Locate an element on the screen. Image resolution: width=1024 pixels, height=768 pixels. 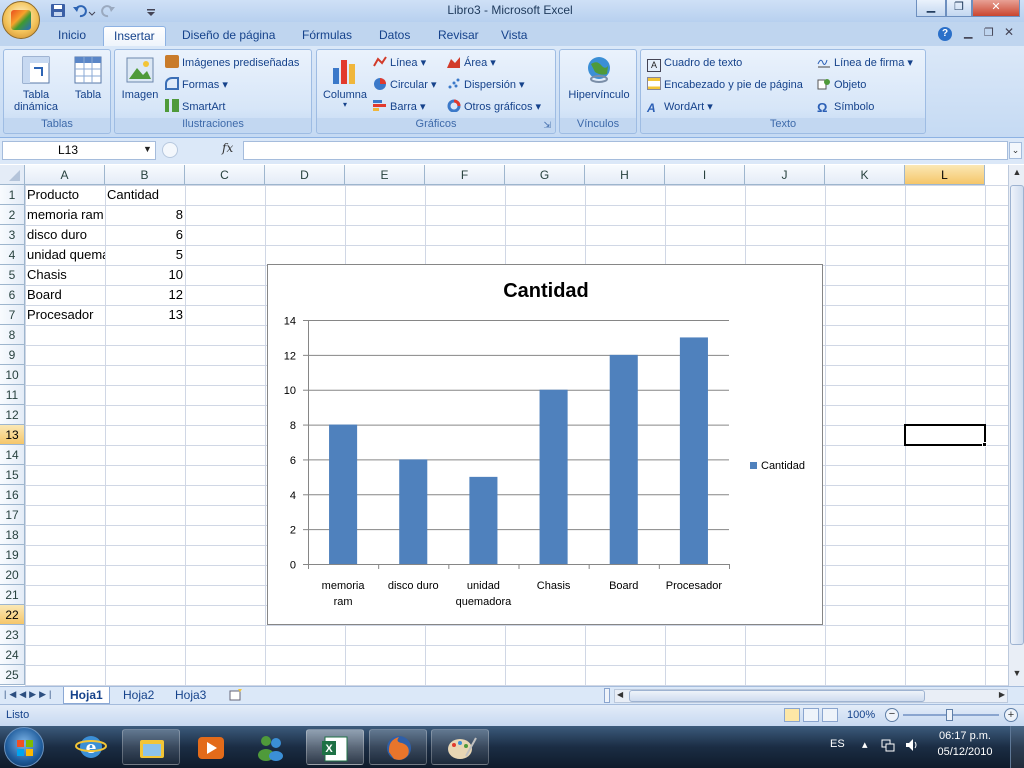
cell-B7: 13 is located at coordinates (145, 315).